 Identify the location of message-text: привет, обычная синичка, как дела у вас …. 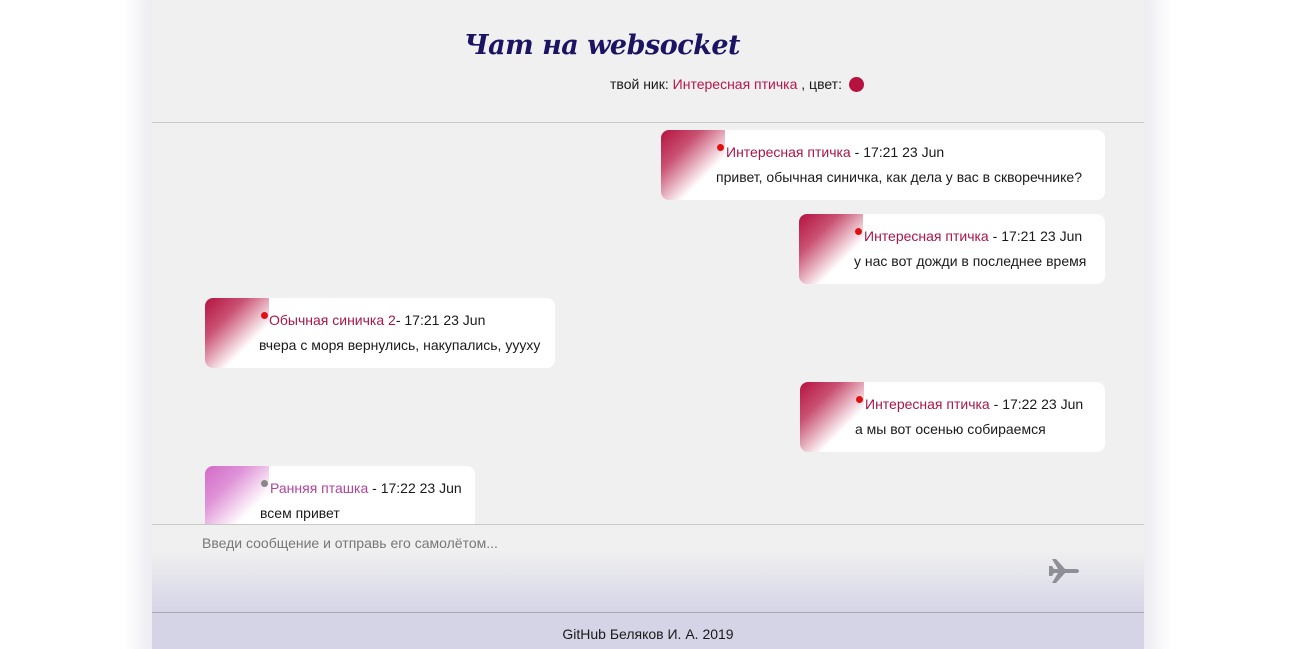
(899, 177).